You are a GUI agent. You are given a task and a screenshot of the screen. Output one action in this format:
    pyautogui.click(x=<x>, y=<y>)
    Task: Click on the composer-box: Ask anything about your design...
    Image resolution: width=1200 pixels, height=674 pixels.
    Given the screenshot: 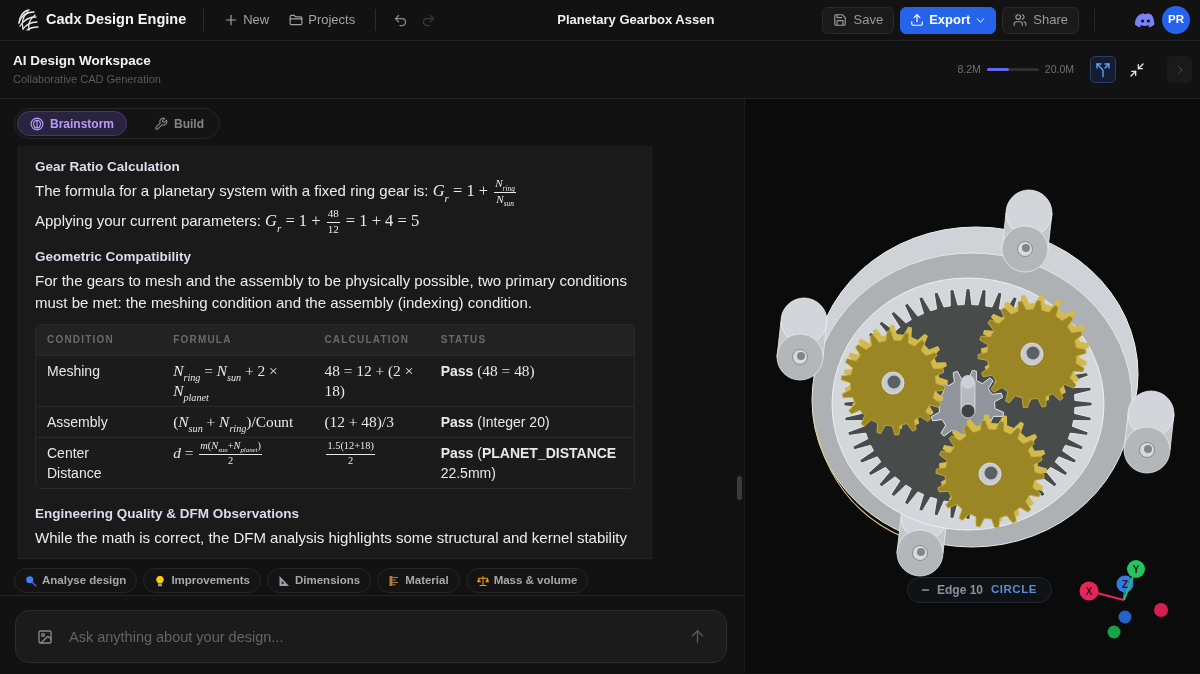 What is the action you would take?
    pyautogui.click(x=371, y=637)
    